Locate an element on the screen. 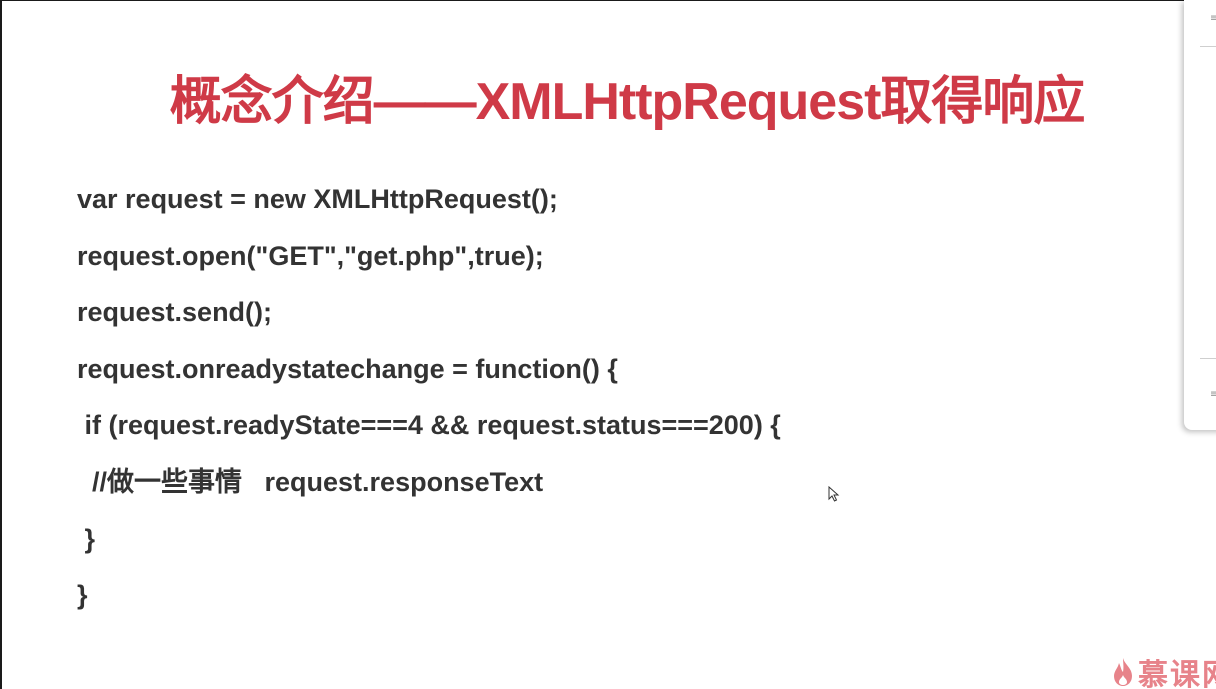 The width and height of the screenshot is (1216, 689). code-line: request.send(); is located at coordinates (175, 312).